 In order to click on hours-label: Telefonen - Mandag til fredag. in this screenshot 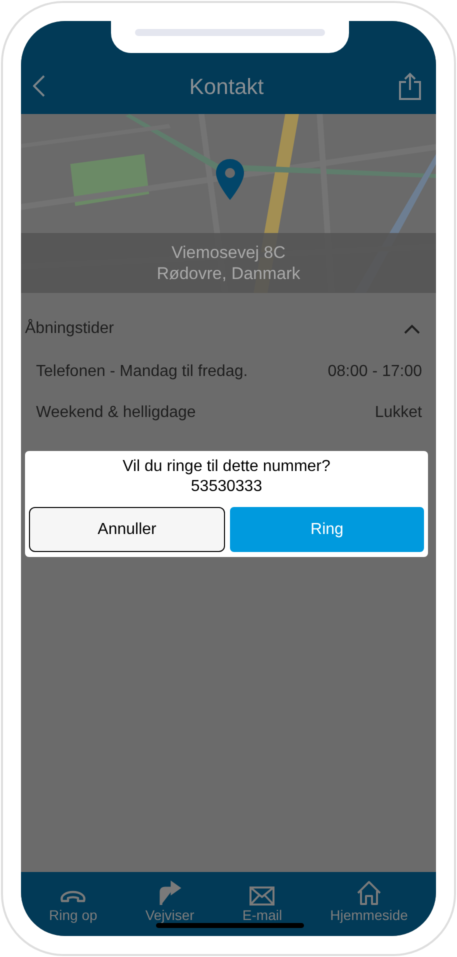, I will do `click(142, 372)`.